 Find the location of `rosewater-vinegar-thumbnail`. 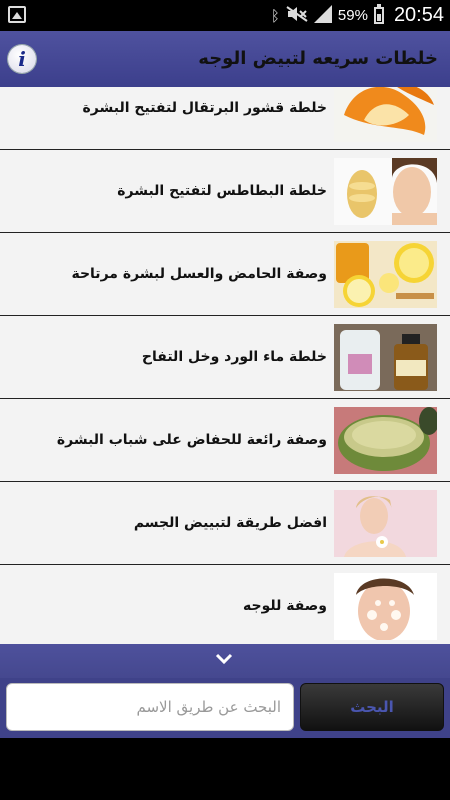

rosewater-vinegar-thumbnail is located at coordinates (385, 357).